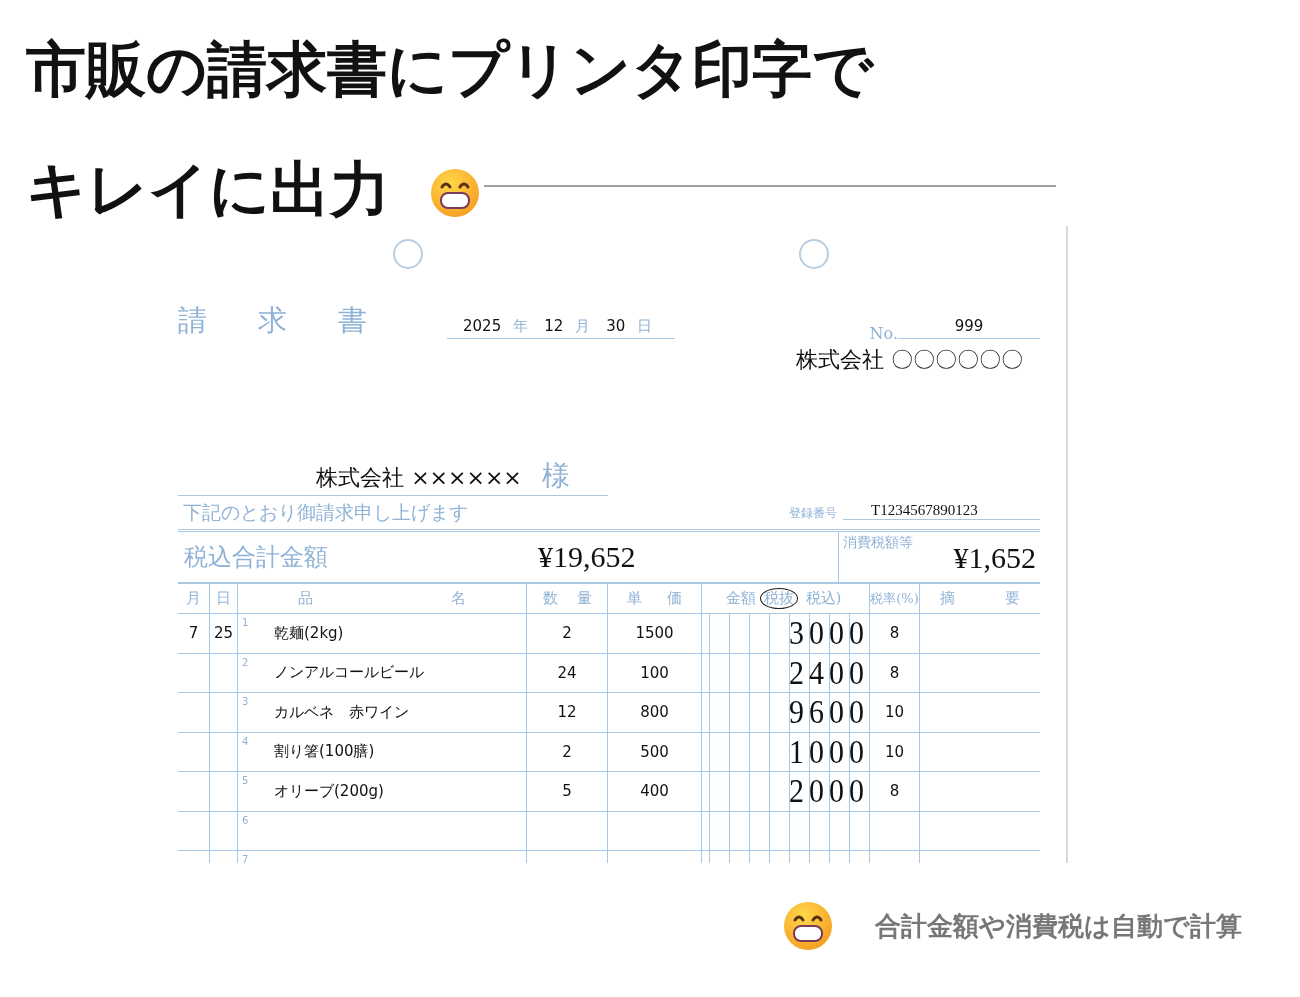  What do you see at coordinates (654, 751) in the screenshot?
I see `table-cell: 500` at bounding box center [654, 751].